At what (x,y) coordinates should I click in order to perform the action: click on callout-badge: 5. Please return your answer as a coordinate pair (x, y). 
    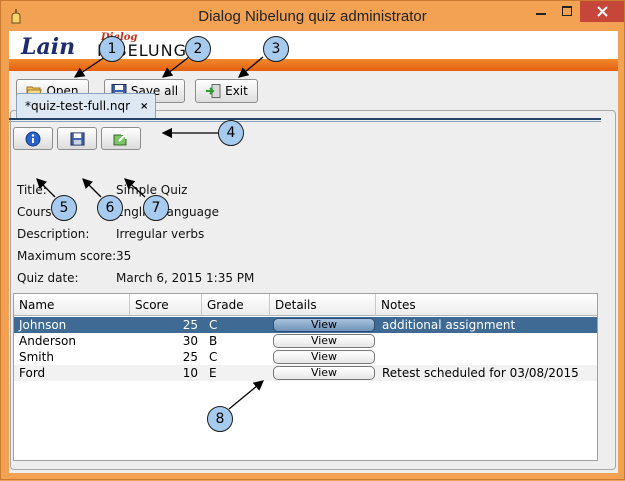
    Looking at the image, I should click on (64, 208).